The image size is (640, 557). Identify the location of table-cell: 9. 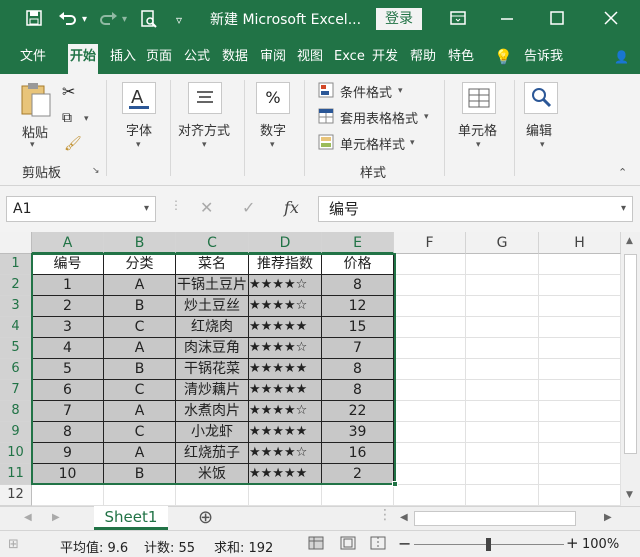
(68, 453).